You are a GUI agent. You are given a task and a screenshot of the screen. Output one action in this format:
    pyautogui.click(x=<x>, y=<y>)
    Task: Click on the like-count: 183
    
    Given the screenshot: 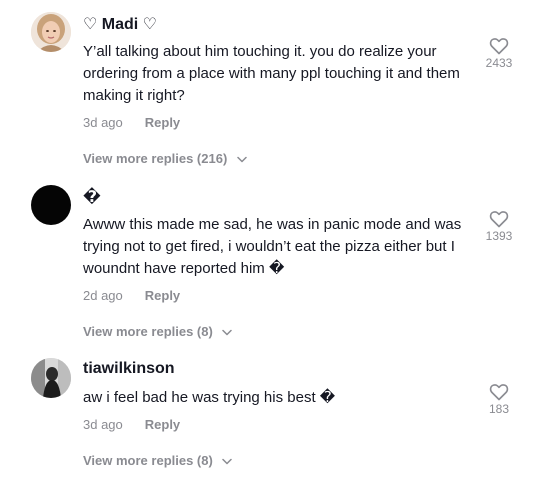 What is the action you would take?
    pyautogui.click(x=499, y=409)
    